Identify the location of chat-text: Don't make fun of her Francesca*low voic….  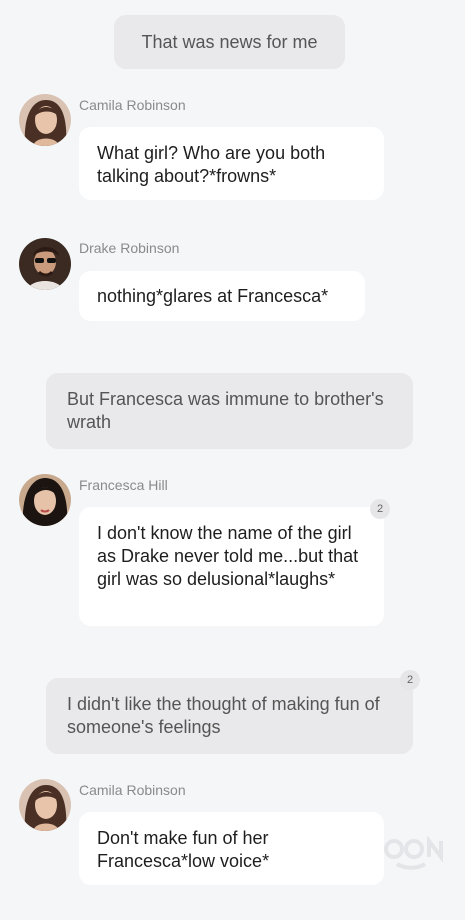
(183, 849).